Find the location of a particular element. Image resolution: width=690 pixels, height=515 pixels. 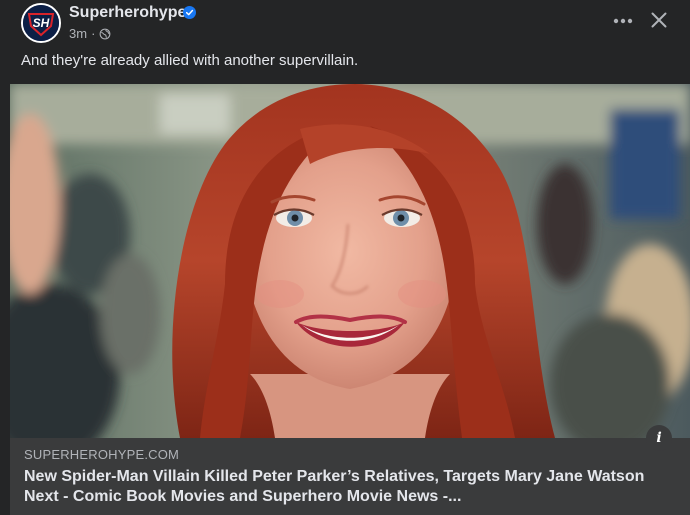

more-horizontal-icon is located at coordinates (623, 21).